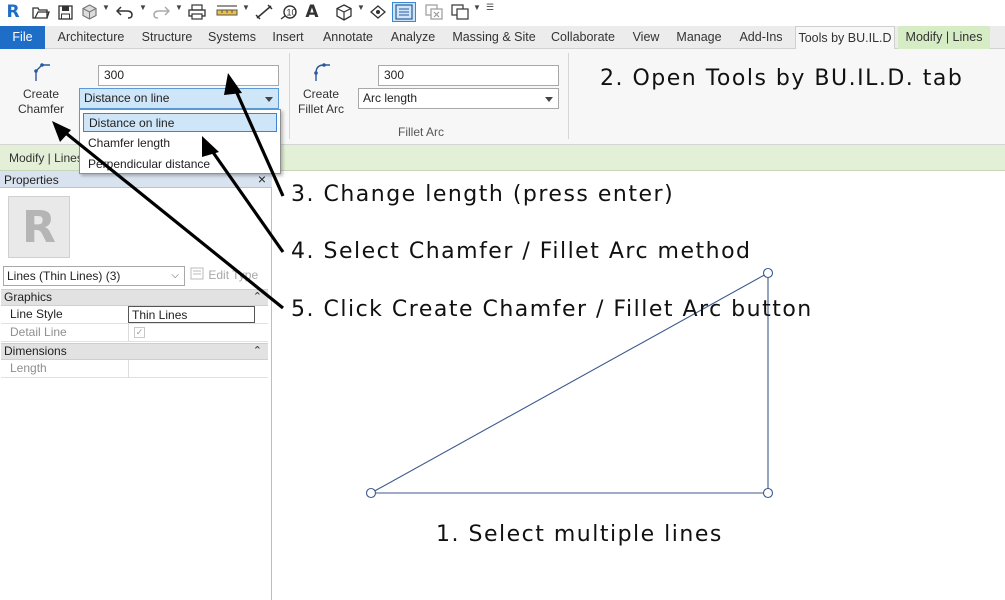 Image resolution: width=1005 pixels, height=600 pixels. What do you see at coordinates (468, 75) in the screenshot?
I see `fillet-length-input: 300` at bounding box center [468, 75].